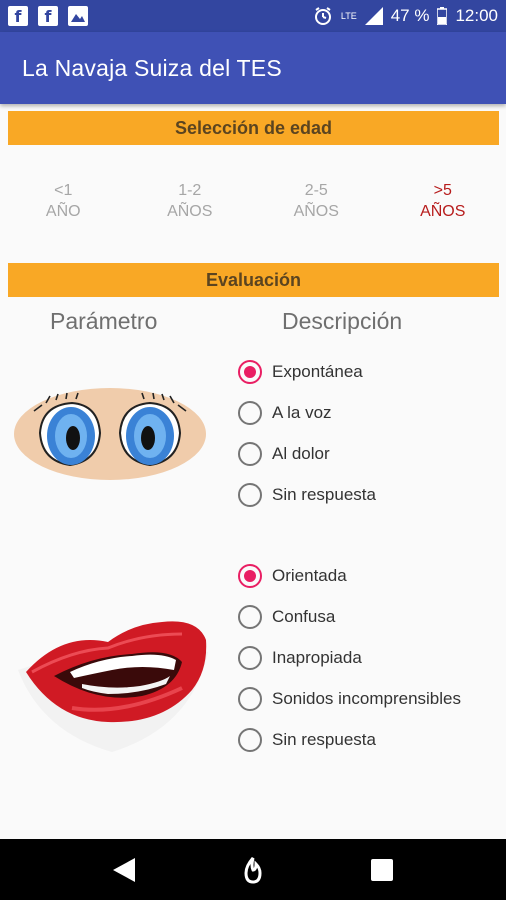 The image size is (506, 900). I want to click on radio-label: Confusa, so click(304, 616).